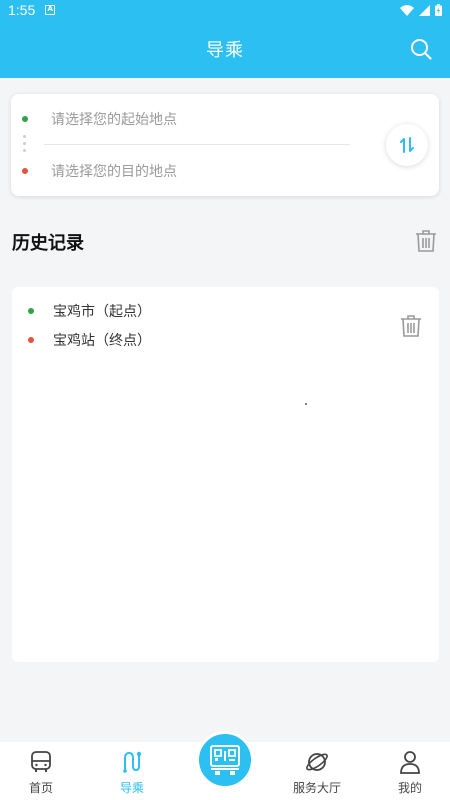 The width and height of the screenshot is (450, 800). Describe the element at coordinates (424, 10) in the screenshot. I see `signal-icon` at that location.